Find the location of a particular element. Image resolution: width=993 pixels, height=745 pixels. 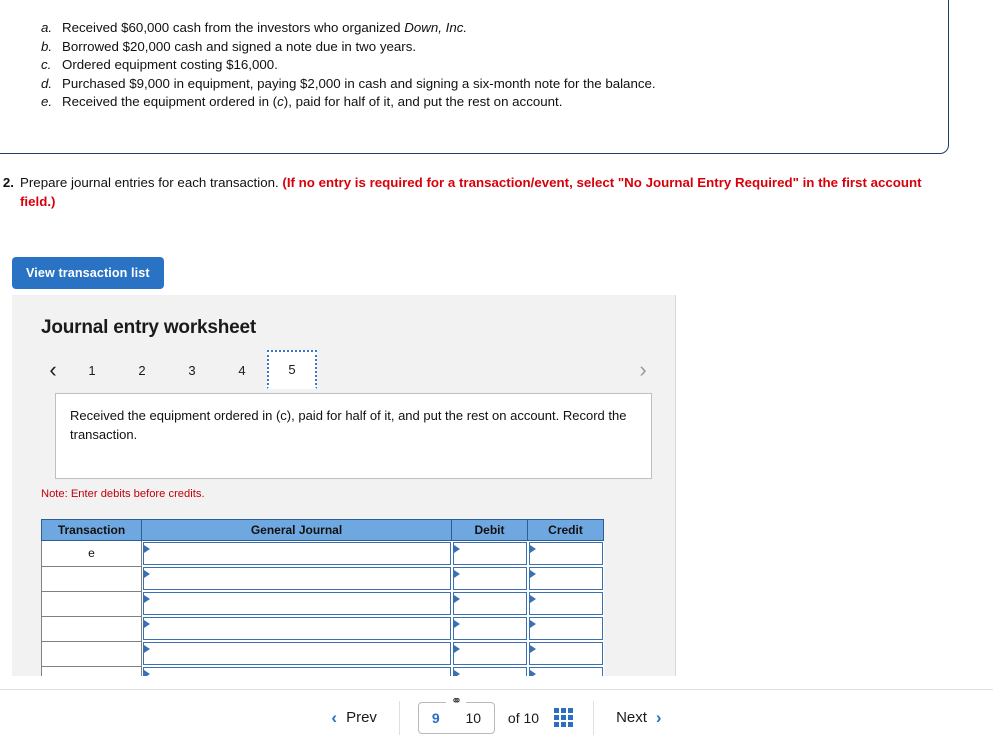

cell-transaction: e is located at coordinates (91, 553).